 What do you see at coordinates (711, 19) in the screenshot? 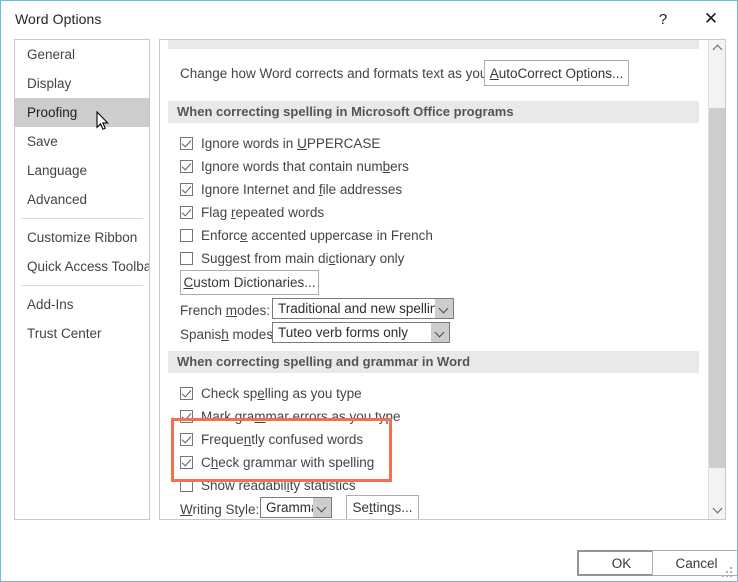
I see `close-icon: ✕` at bounding box center [711, 19].